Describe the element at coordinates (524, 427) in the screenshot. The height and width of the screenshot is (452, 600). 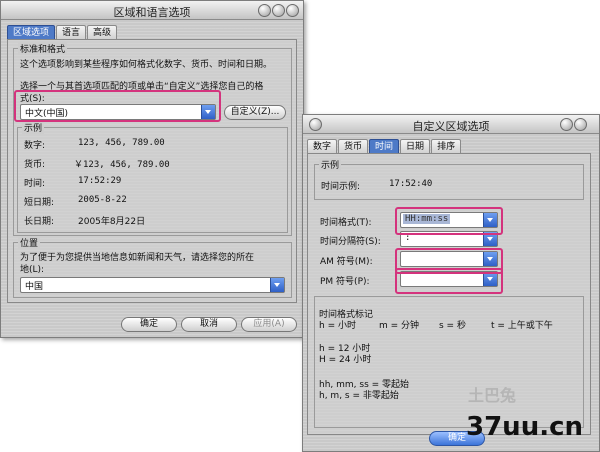
I see `site-watermark: 37uu.cn` at that location.